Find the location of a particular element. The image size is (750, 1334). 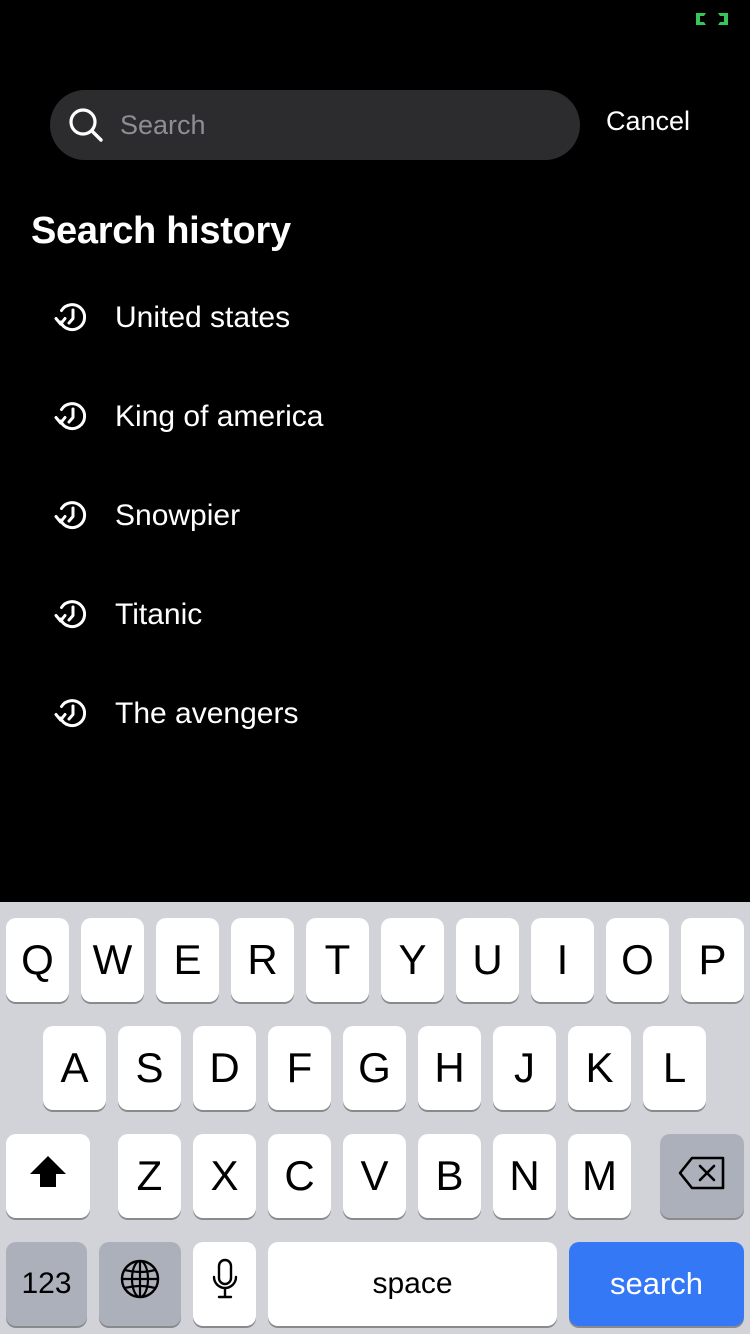

key-j: J is located at coordinates (524, 1068).